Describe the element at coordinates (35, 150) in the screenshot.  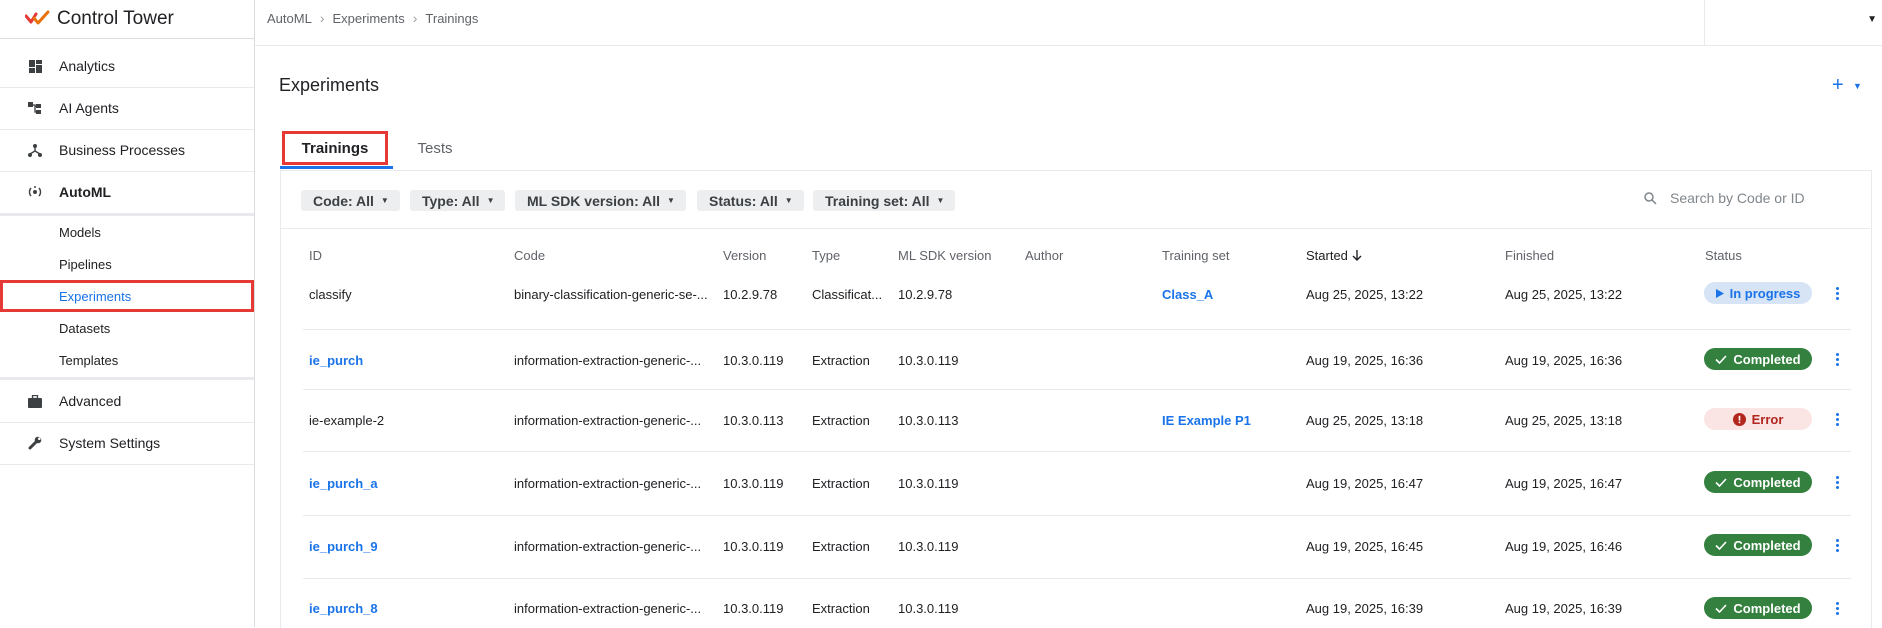
I see `process-icon` at that location.